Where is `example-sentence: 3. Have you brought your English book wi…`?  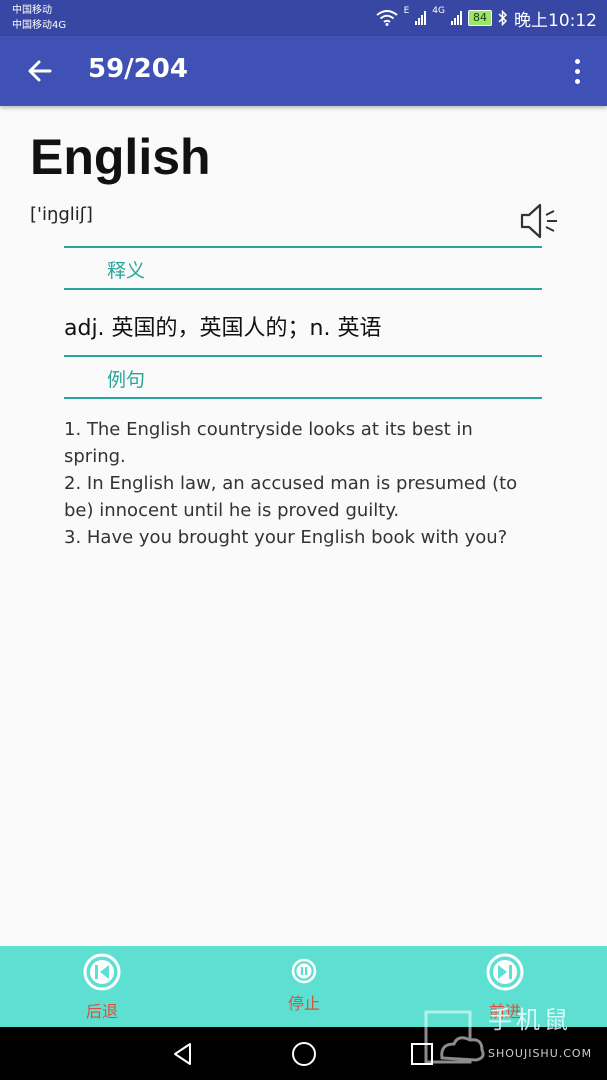 example-sentence: 3. Have you brought your English book wi… is located at coordinates (286, 537).